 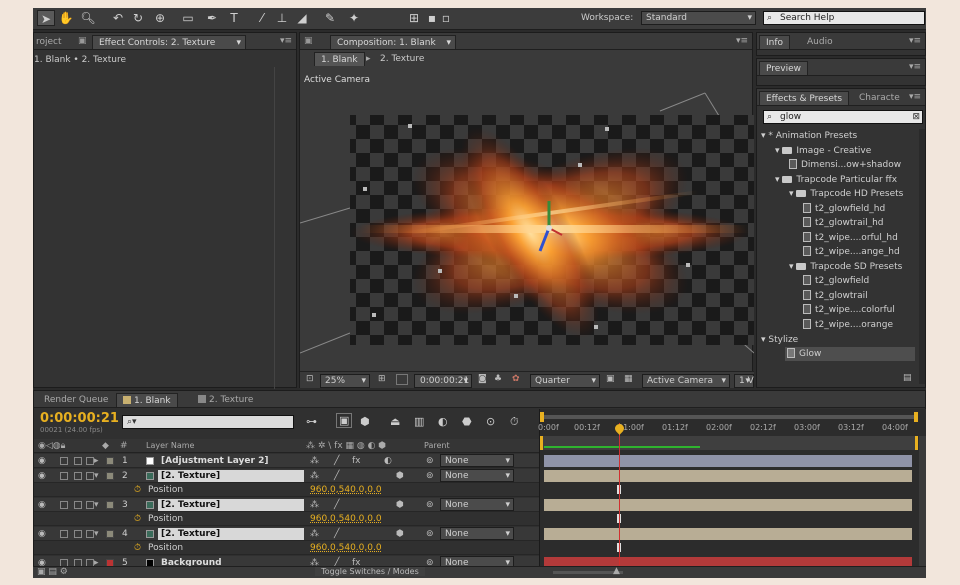 What do you see at coordinates (616, 571) in the screenshot?
I see `zoom-slider-handle-icon: ▲` at bounding box center [616, 571].